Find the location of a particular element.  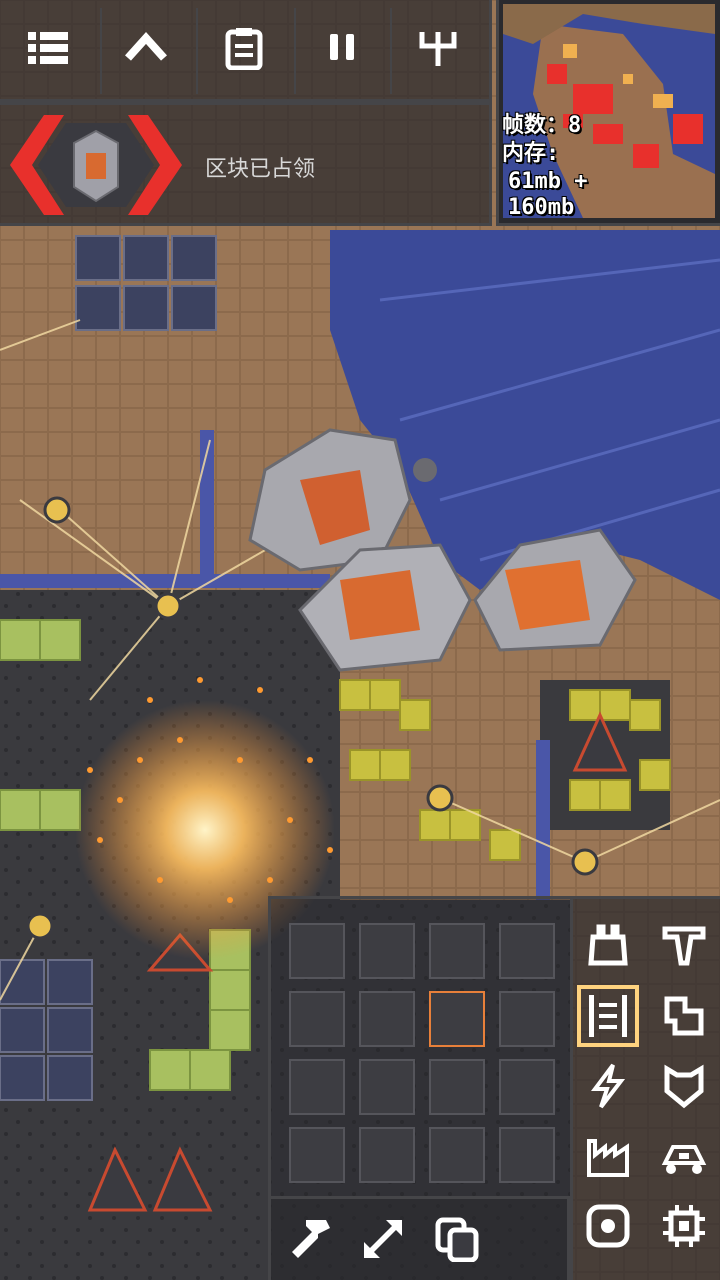

pause-button is located at coordinates (342, 48).